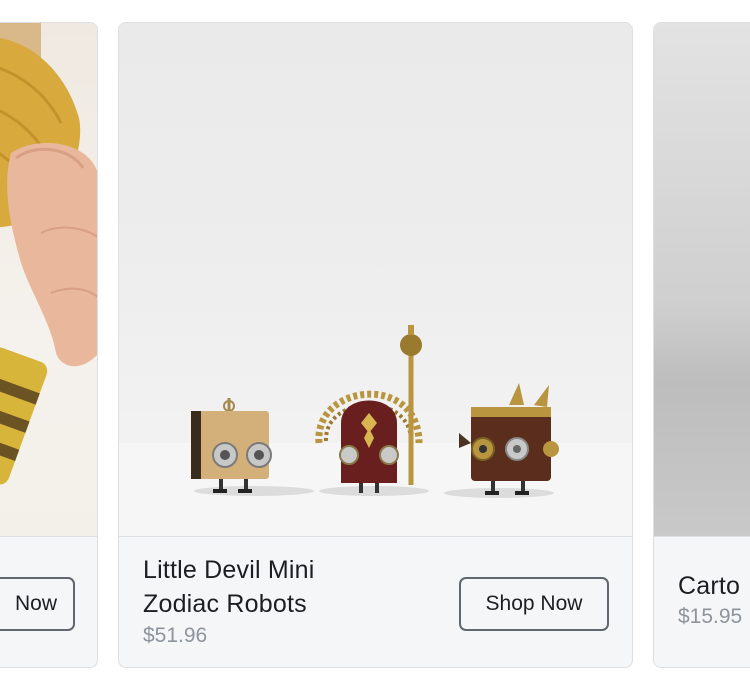 The height and width of the screenshot is (676, 750). Describe the element at coordinates (231, 445) in the screenshot. I see `wooden-robot` at that location.